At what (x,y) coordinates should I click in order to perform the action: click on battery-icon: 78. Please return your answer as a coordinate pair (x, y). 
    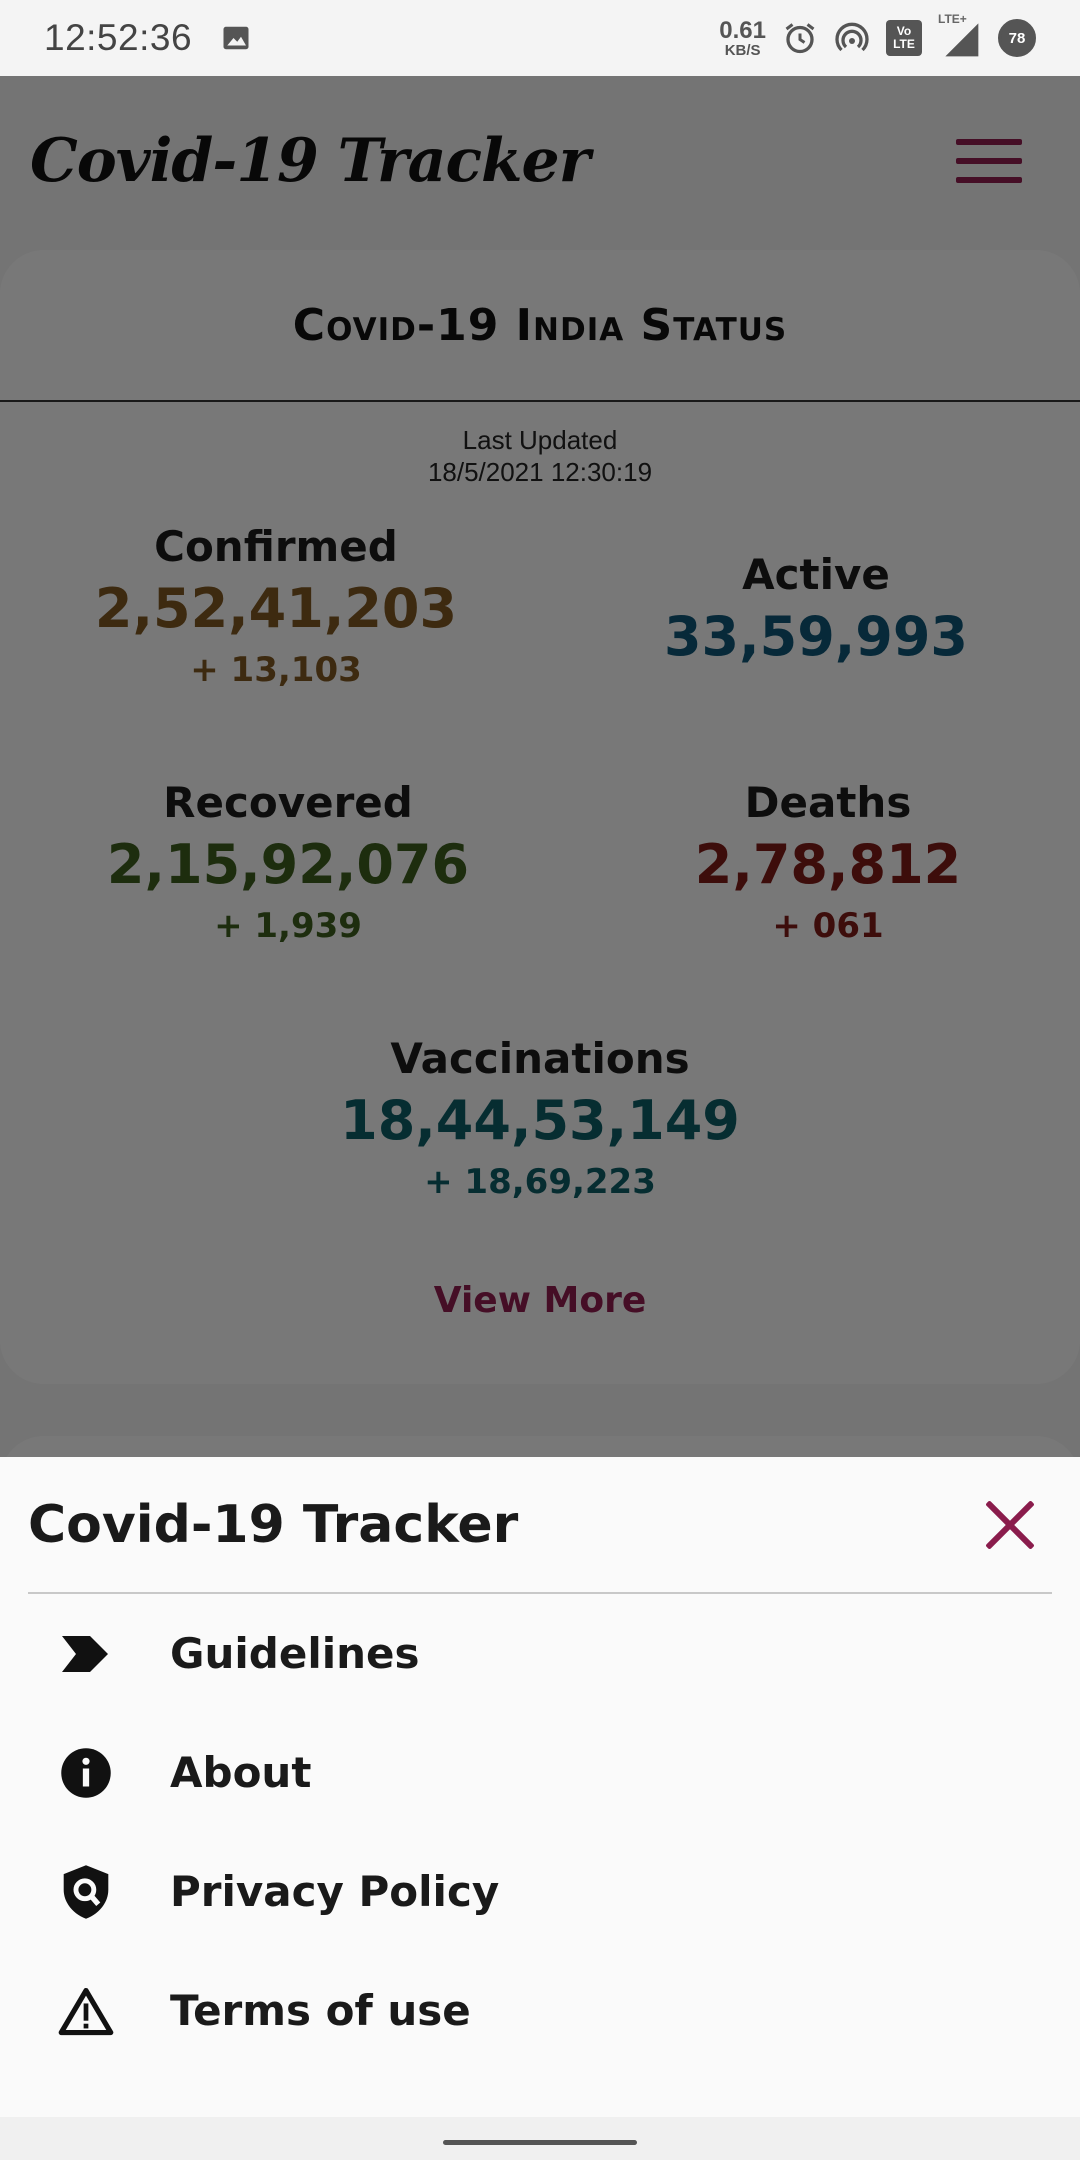
    Looking at the image, I should click on (1017, 38).